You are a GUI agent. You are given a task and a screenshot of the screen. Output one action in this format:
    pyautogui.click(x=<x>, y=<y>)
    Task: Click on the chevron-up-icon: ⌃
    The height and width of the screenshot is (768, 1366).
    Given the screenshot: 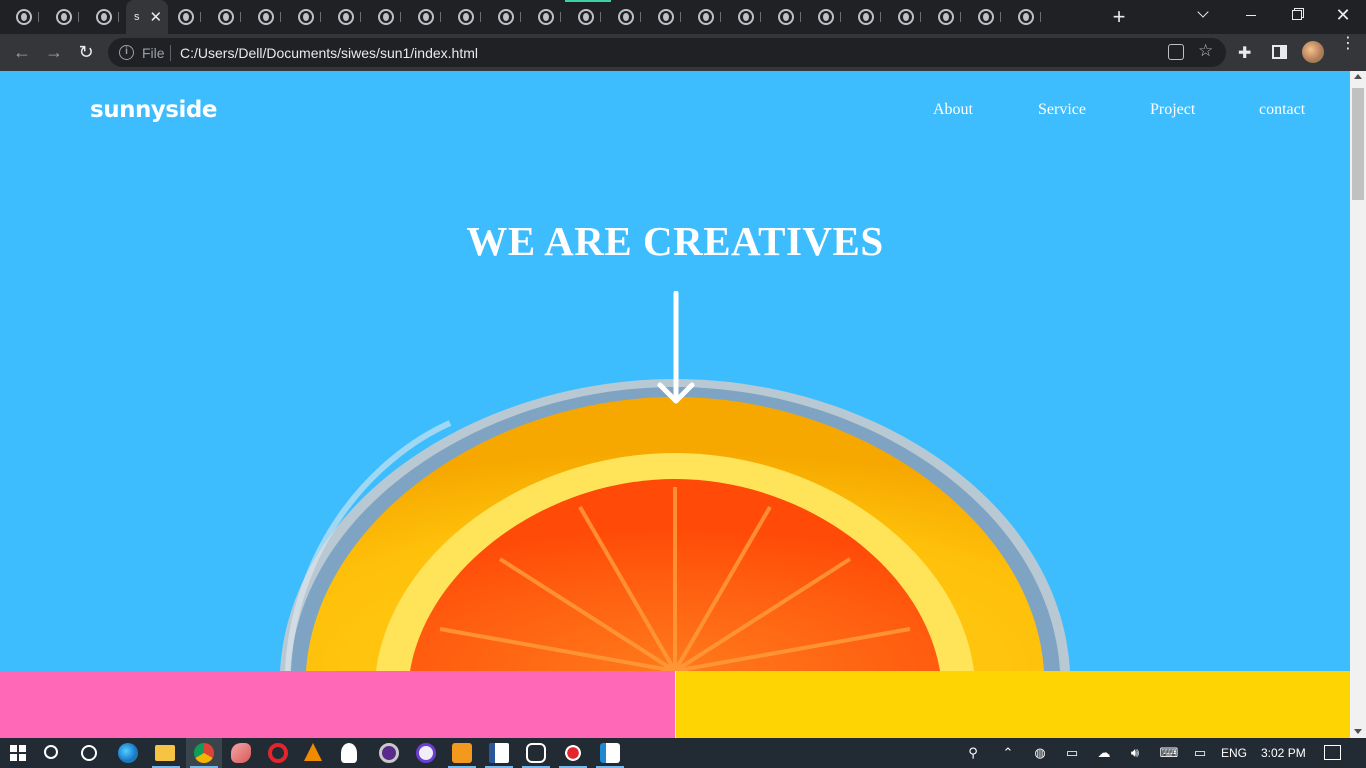 What is the action you would take?
    pyautogui.click(x=1008, y=753)
    